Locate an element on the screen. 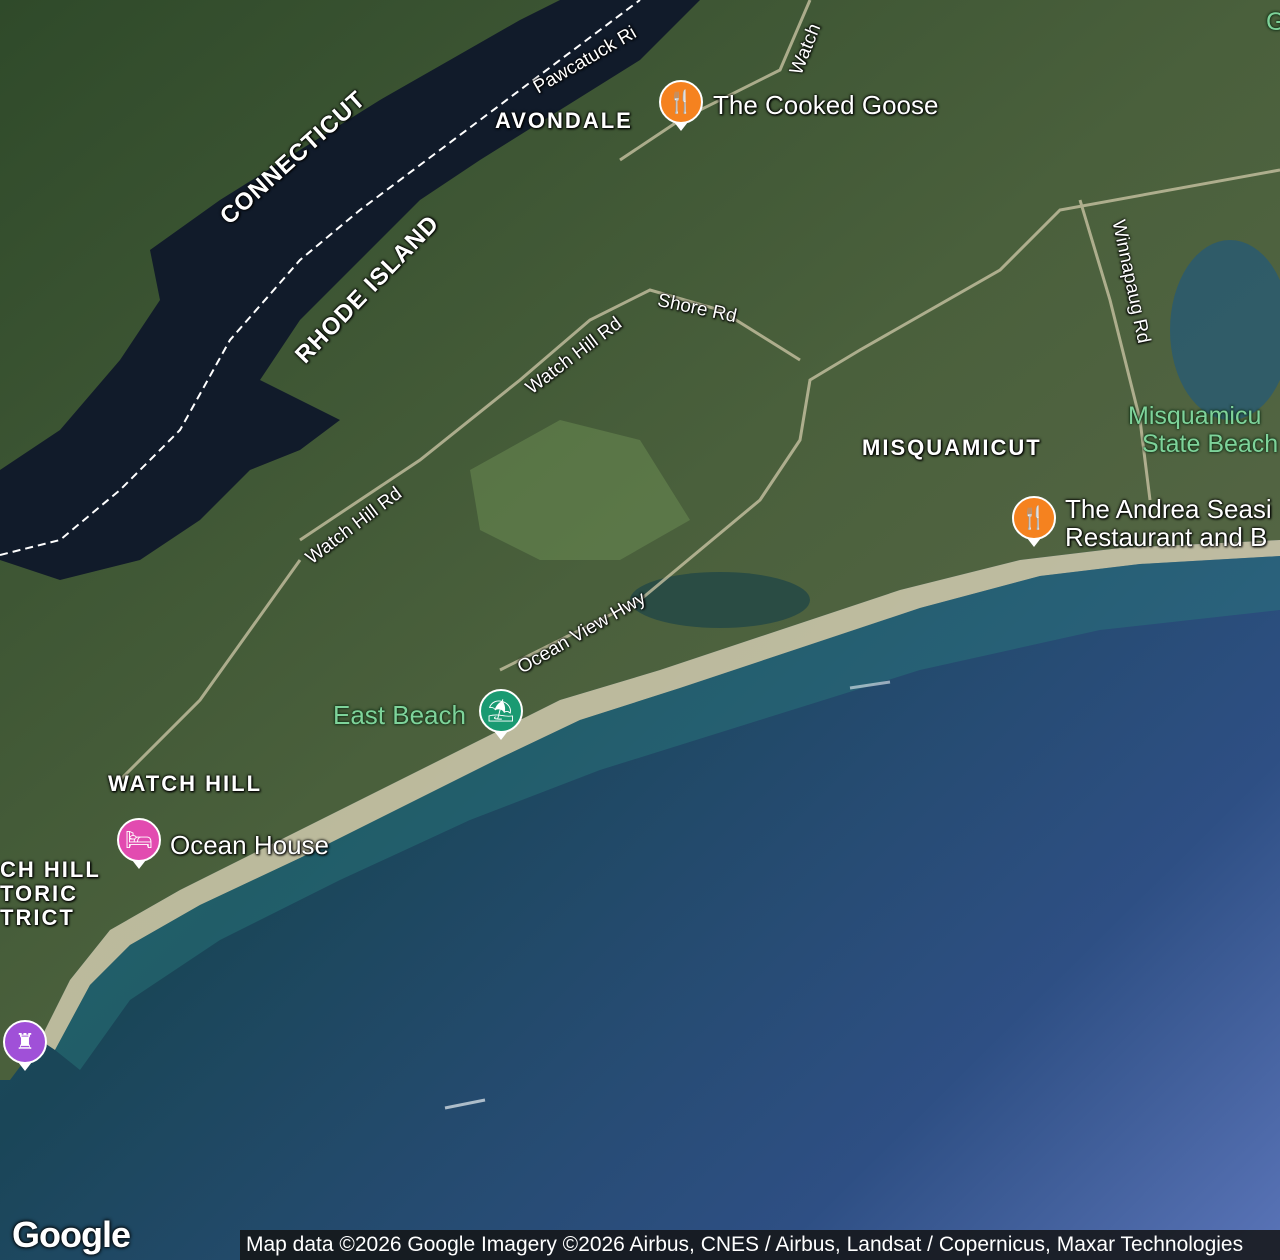 Image resolution: width=1280 pixels, height=1260 pixels. restaurant-pin-andrea: 🍴 is located at coordinates (1034, 521).